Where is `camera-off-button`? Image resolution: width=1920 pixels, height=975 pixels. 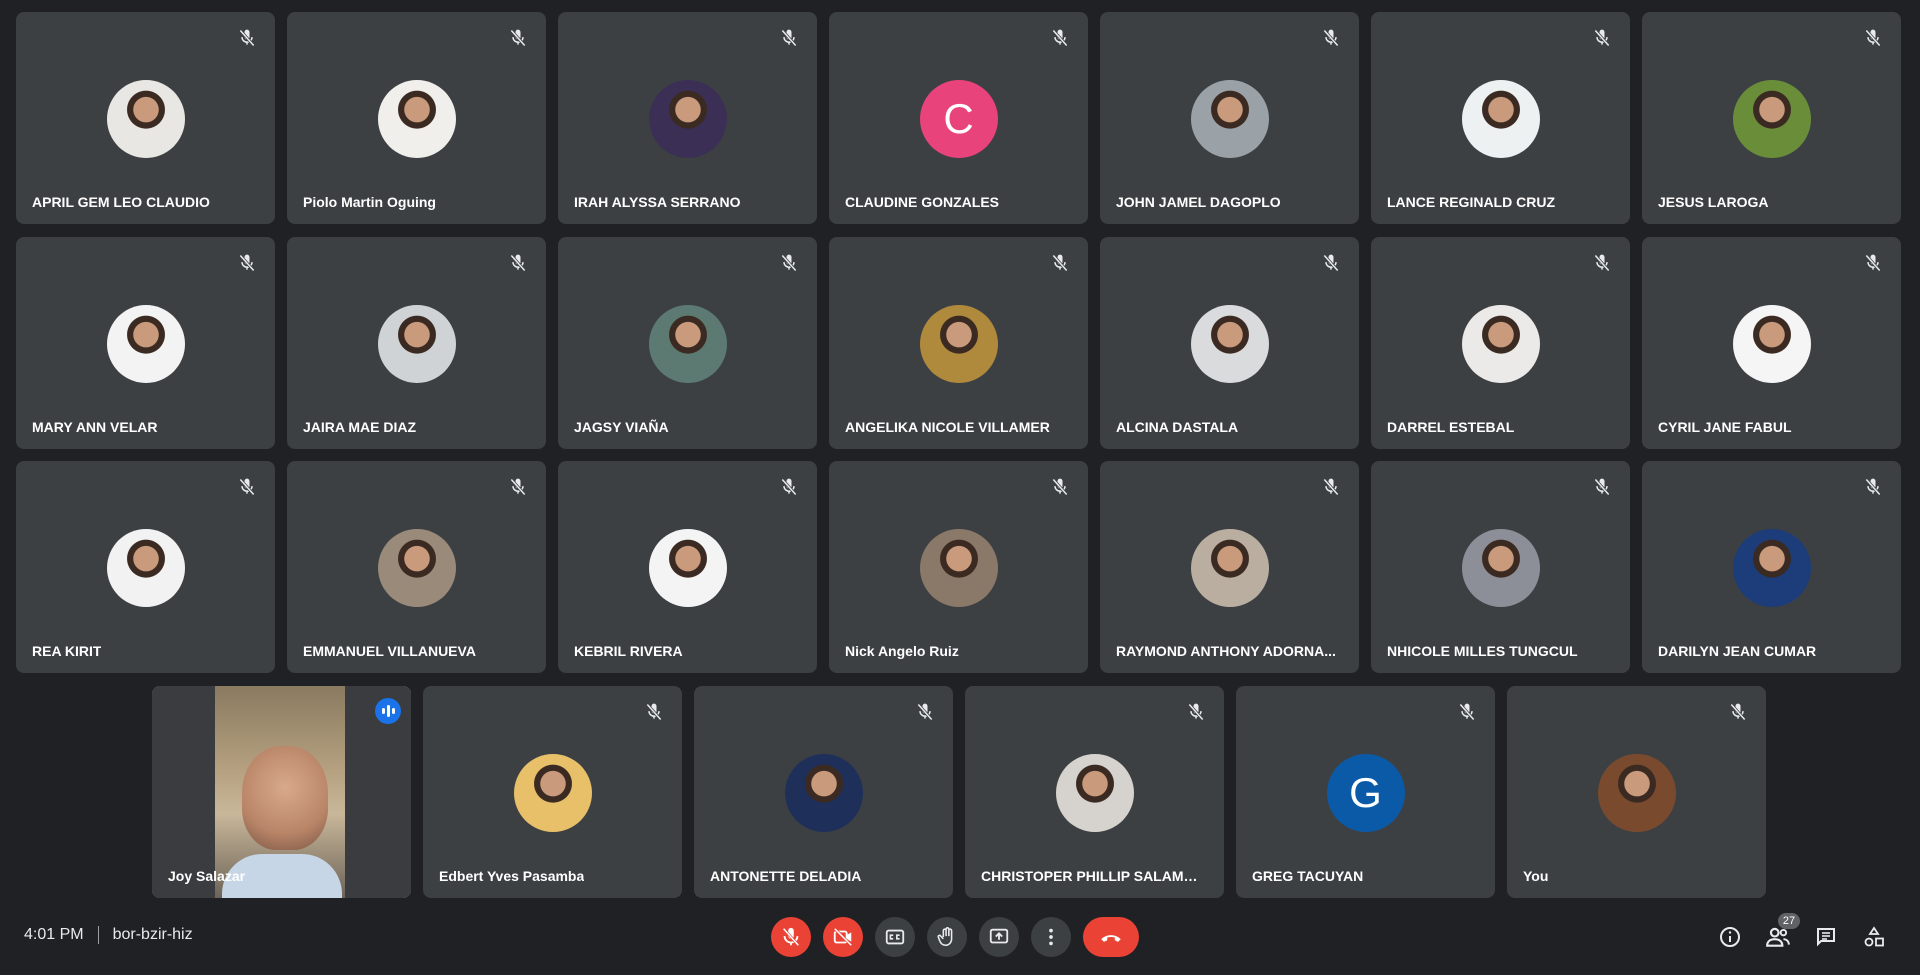
camera-off-button is located at coordinates (843, 937).